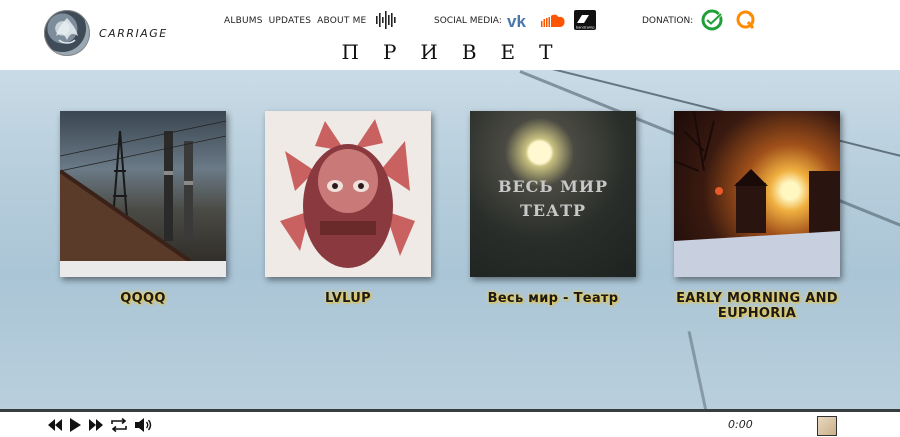 This screenshot has width=900, height=437. Describe the element at coordinates (585, 28) in the screenshot. I see `bandcamp-caption: bandcamp` at that location.